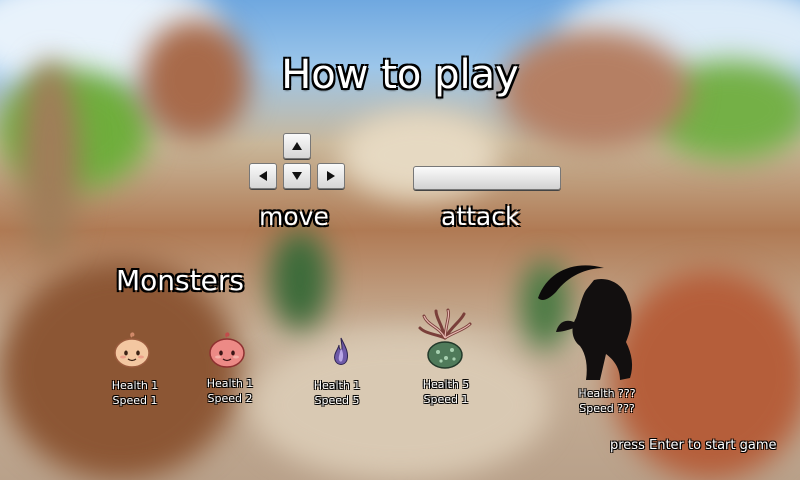 This screenshot has width=800, height=480. What do you see at coordinates (607, 408) in the screenshot?
I see `monster-speed: Speed ???` at bounding box center [607, 408].